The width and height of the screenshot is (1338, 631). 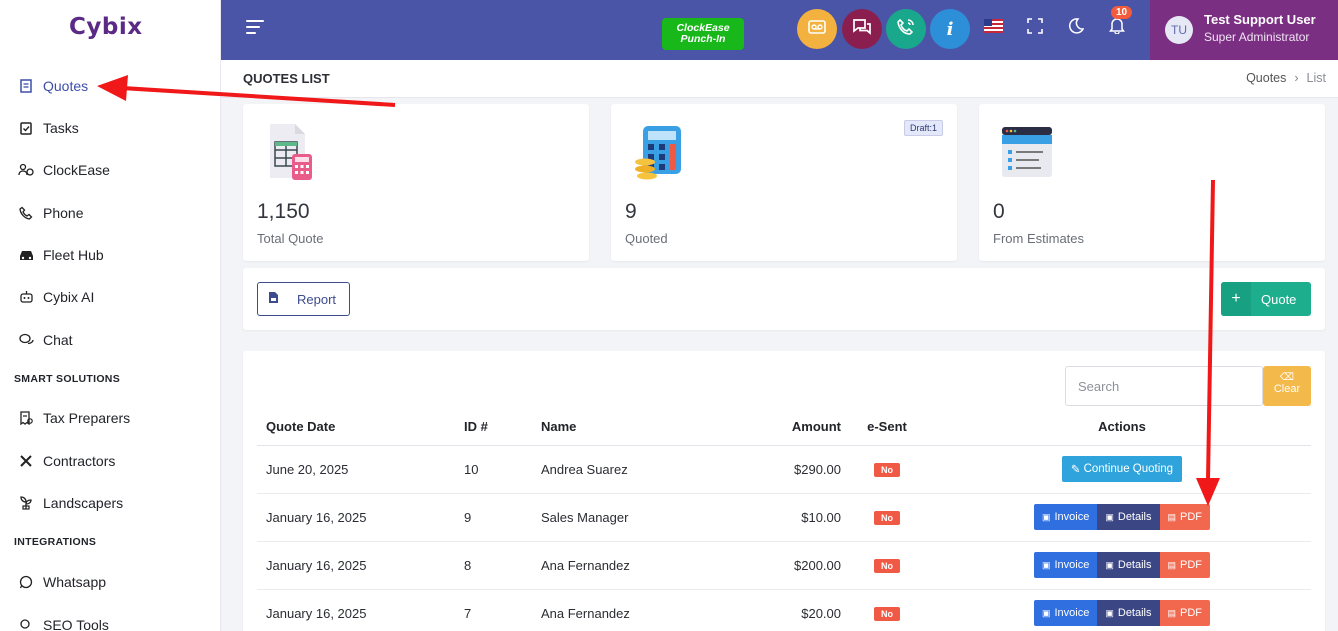 What do you see at coordinates (1128, 469) in the screenshot?
I see `continue-quoting-label: Continue Quoting` at bounding box center [1128, 469].